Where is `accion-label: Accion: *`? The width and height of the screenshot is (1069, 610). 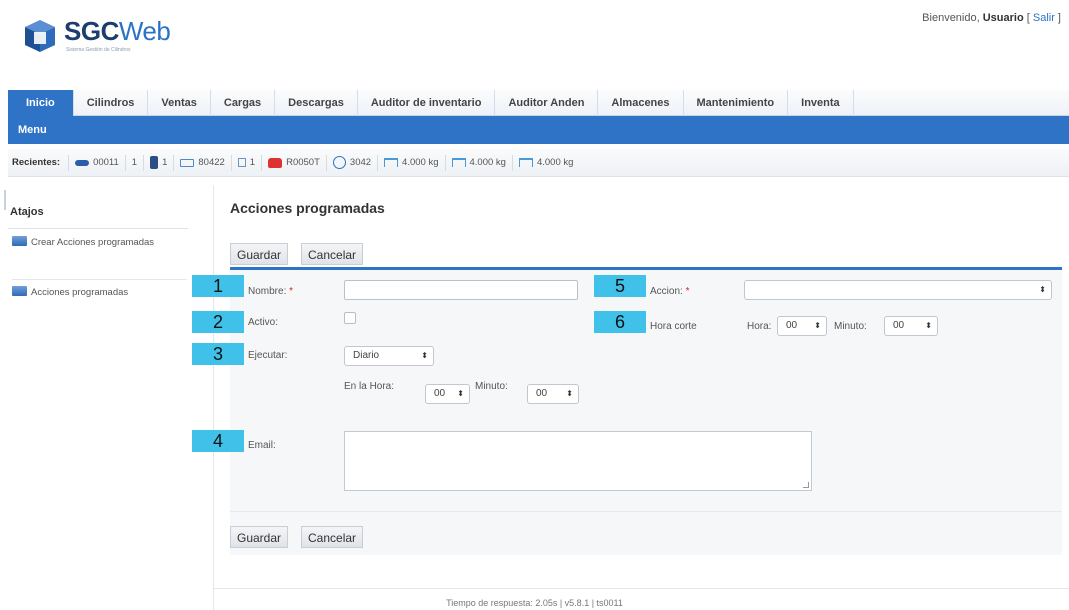
accion-label: Accion: * is located at coordinates (669, 291).